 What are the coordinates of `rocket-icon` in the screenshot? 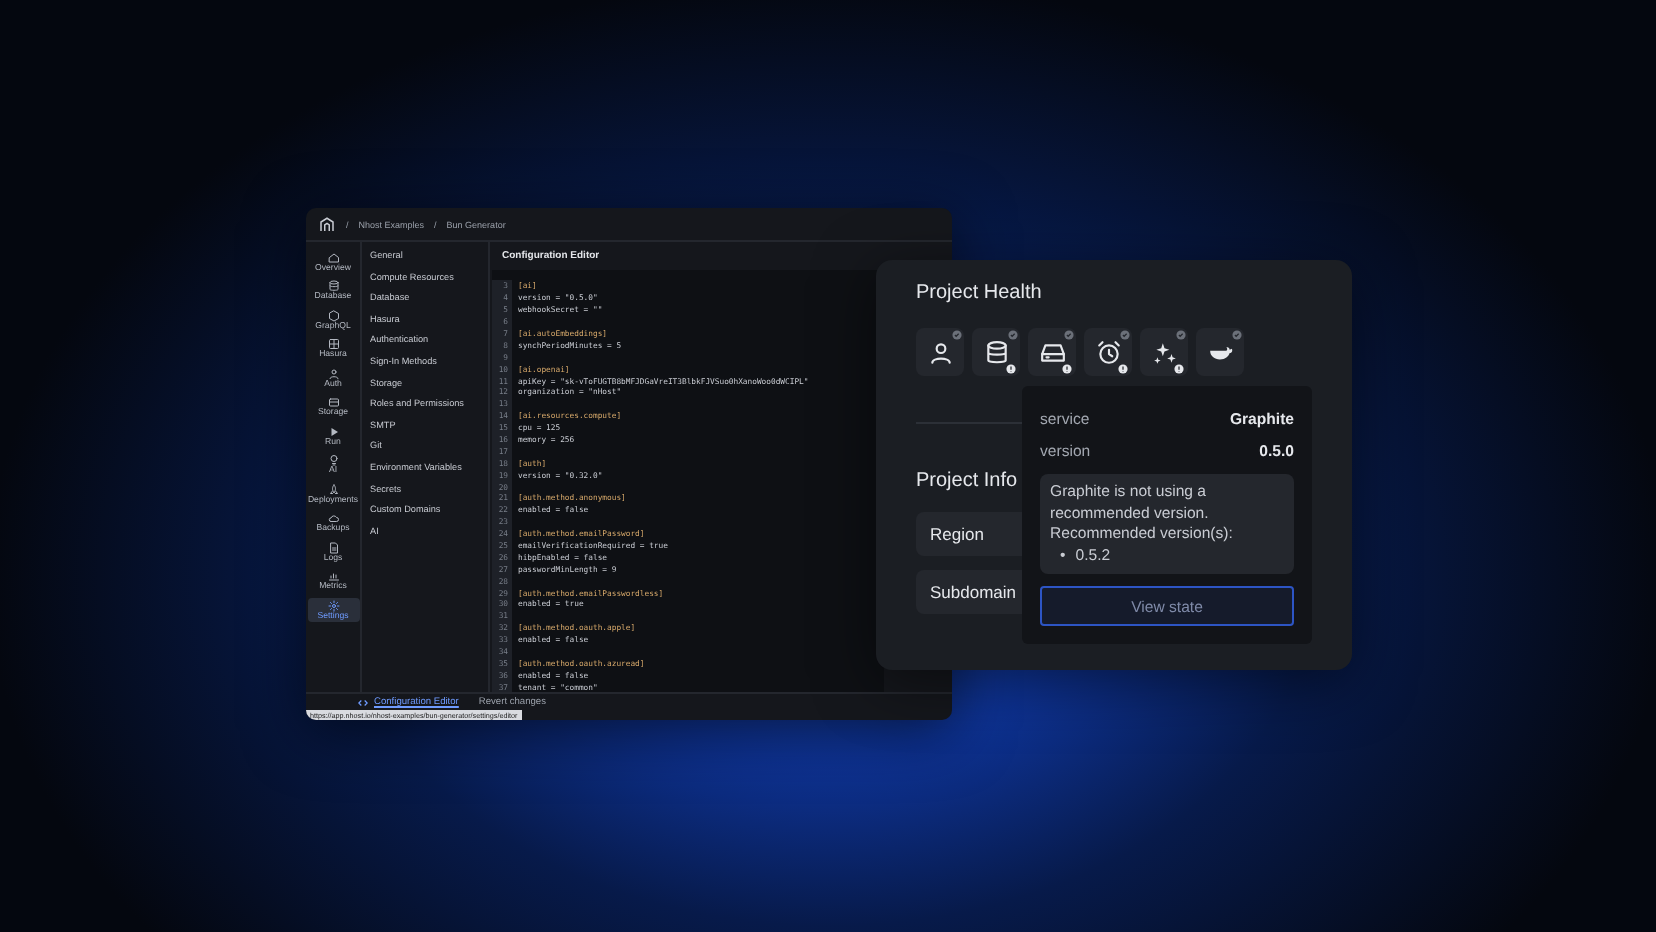 It's located at (333, 489).